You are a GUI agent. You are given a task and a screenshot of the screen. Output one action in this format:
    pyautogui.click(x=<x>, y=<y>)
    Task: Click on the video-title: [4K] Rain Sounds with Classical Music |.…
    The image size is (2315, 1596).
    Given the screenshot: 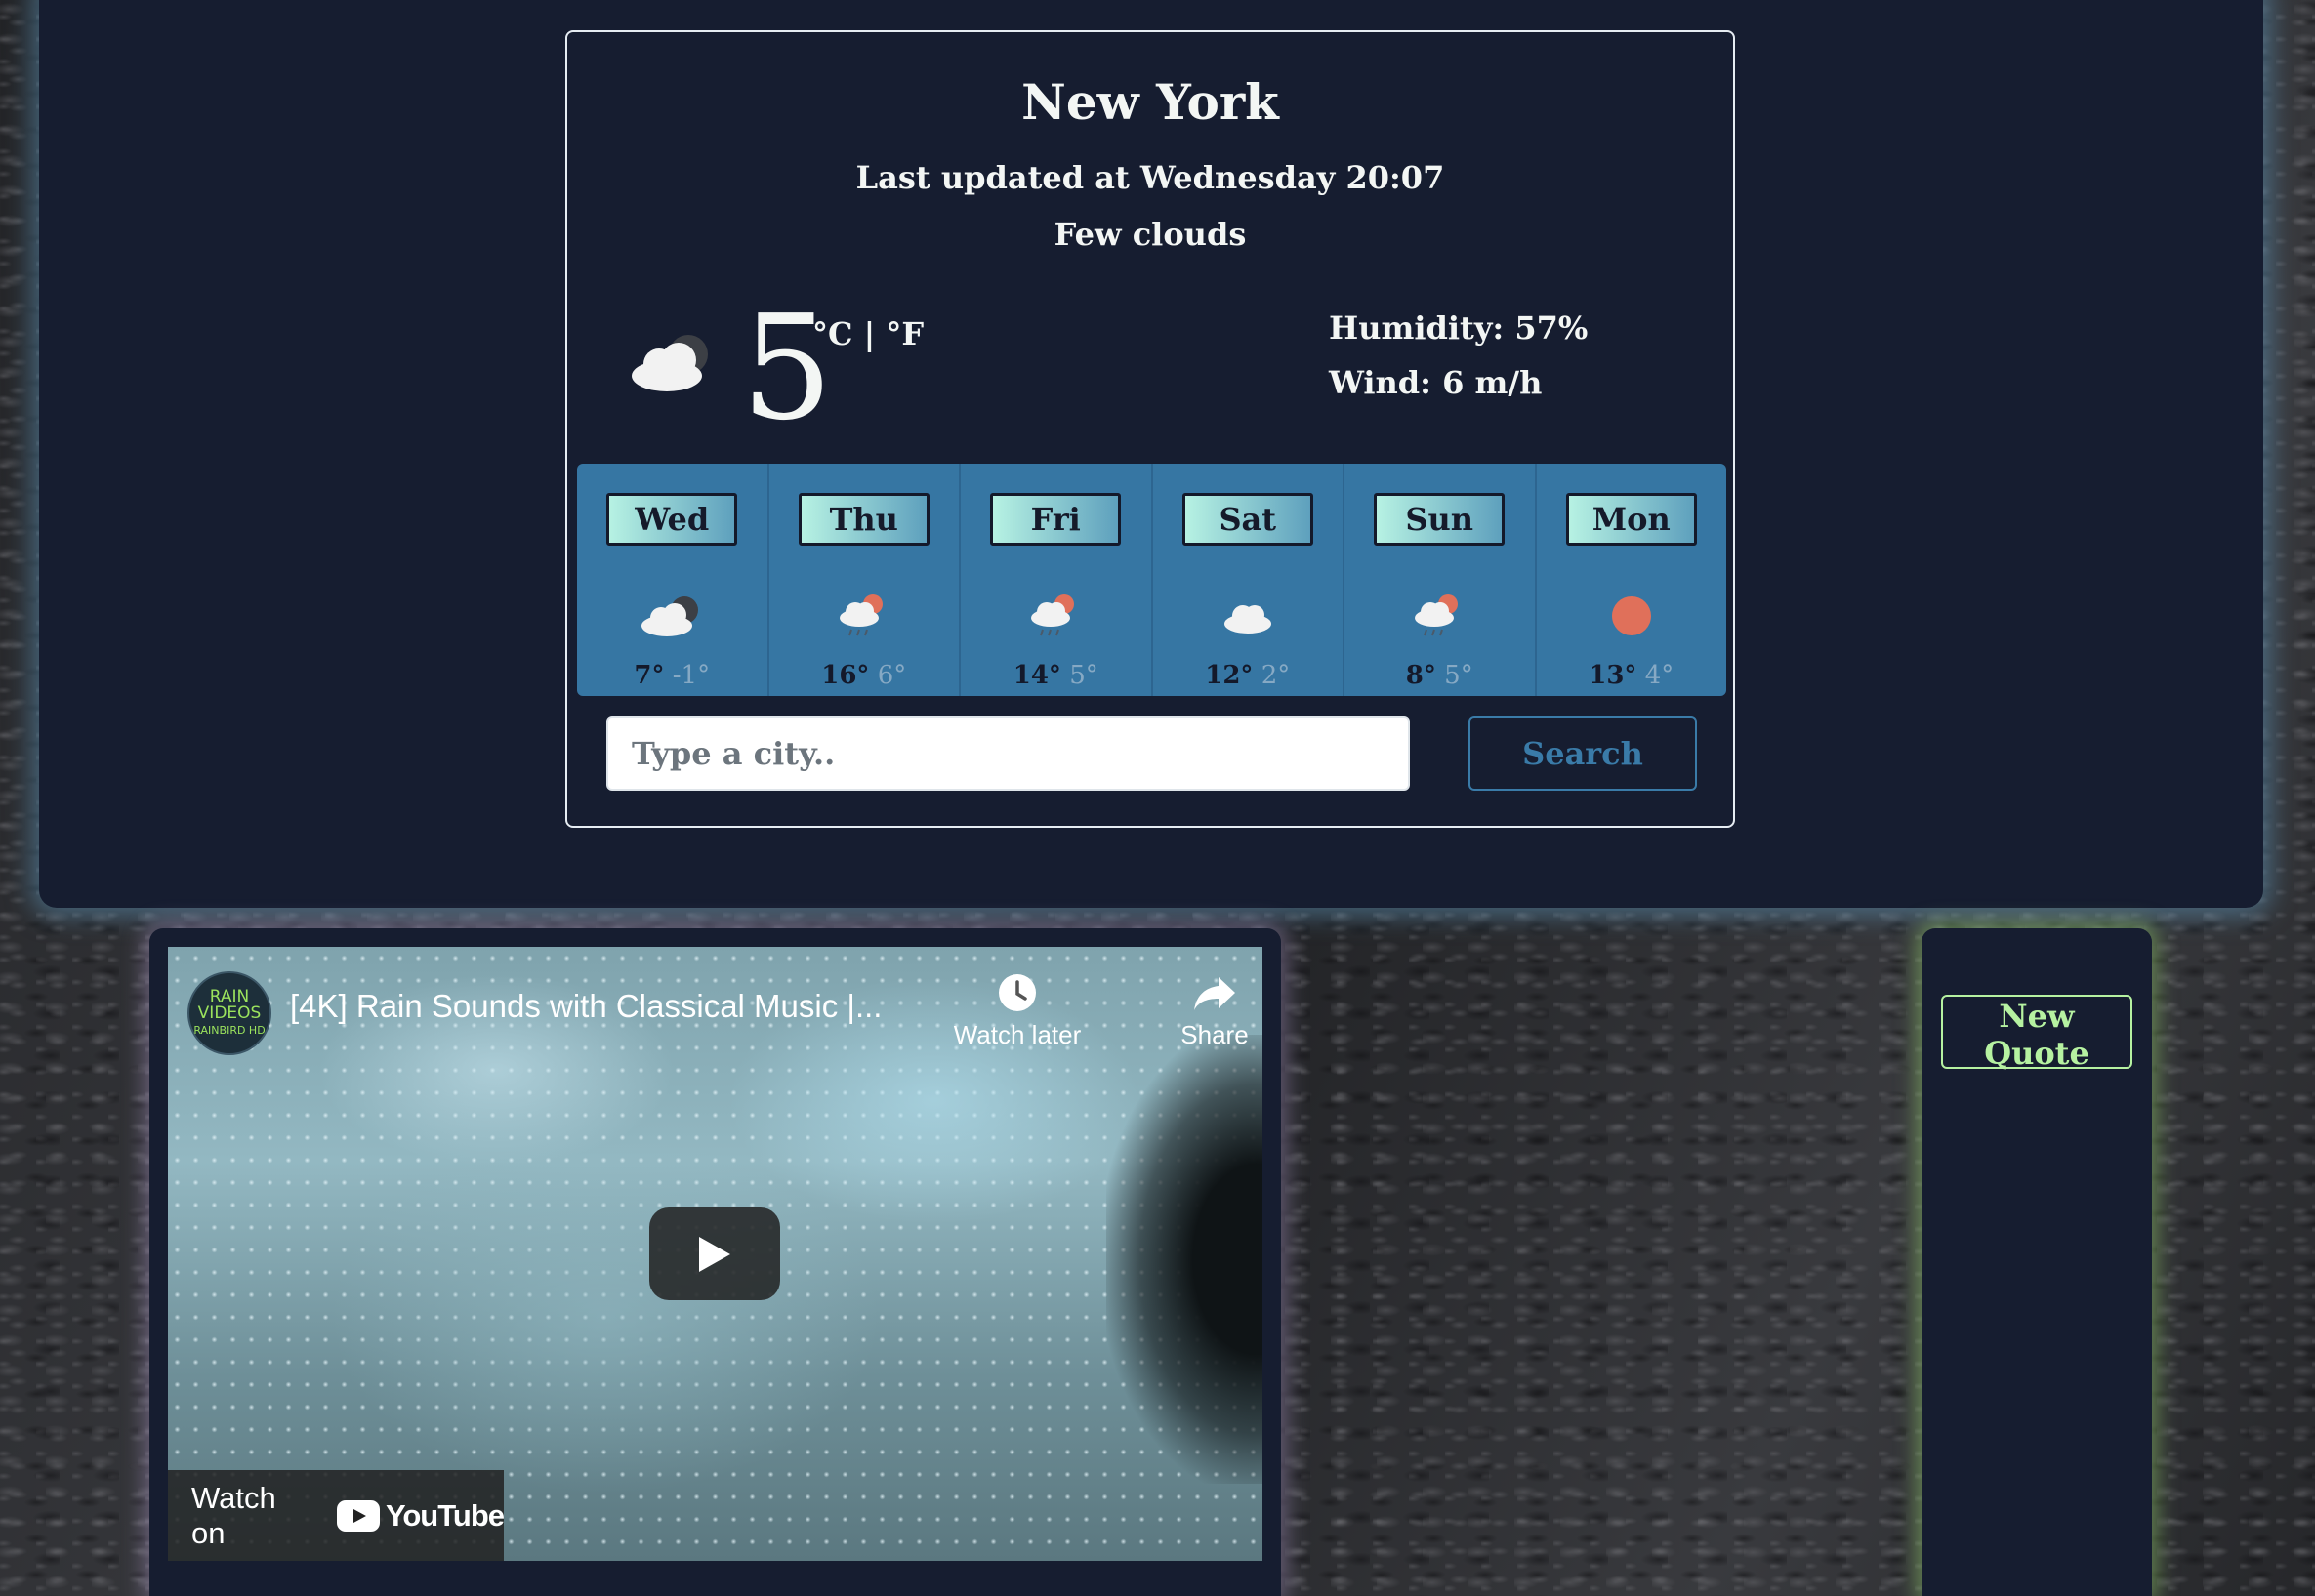 What is the action you would take?
    pyautogui.click(x=586, y=1006)
    